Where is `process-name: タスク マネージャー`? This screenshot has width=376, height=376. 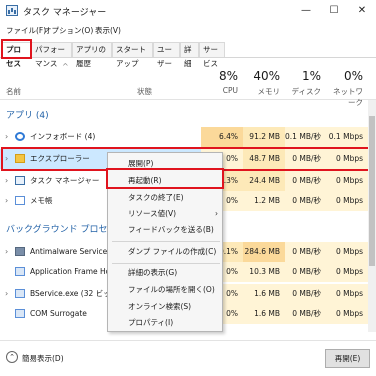
process-name: タスク マネージャー is located at coordinates (65, 180).